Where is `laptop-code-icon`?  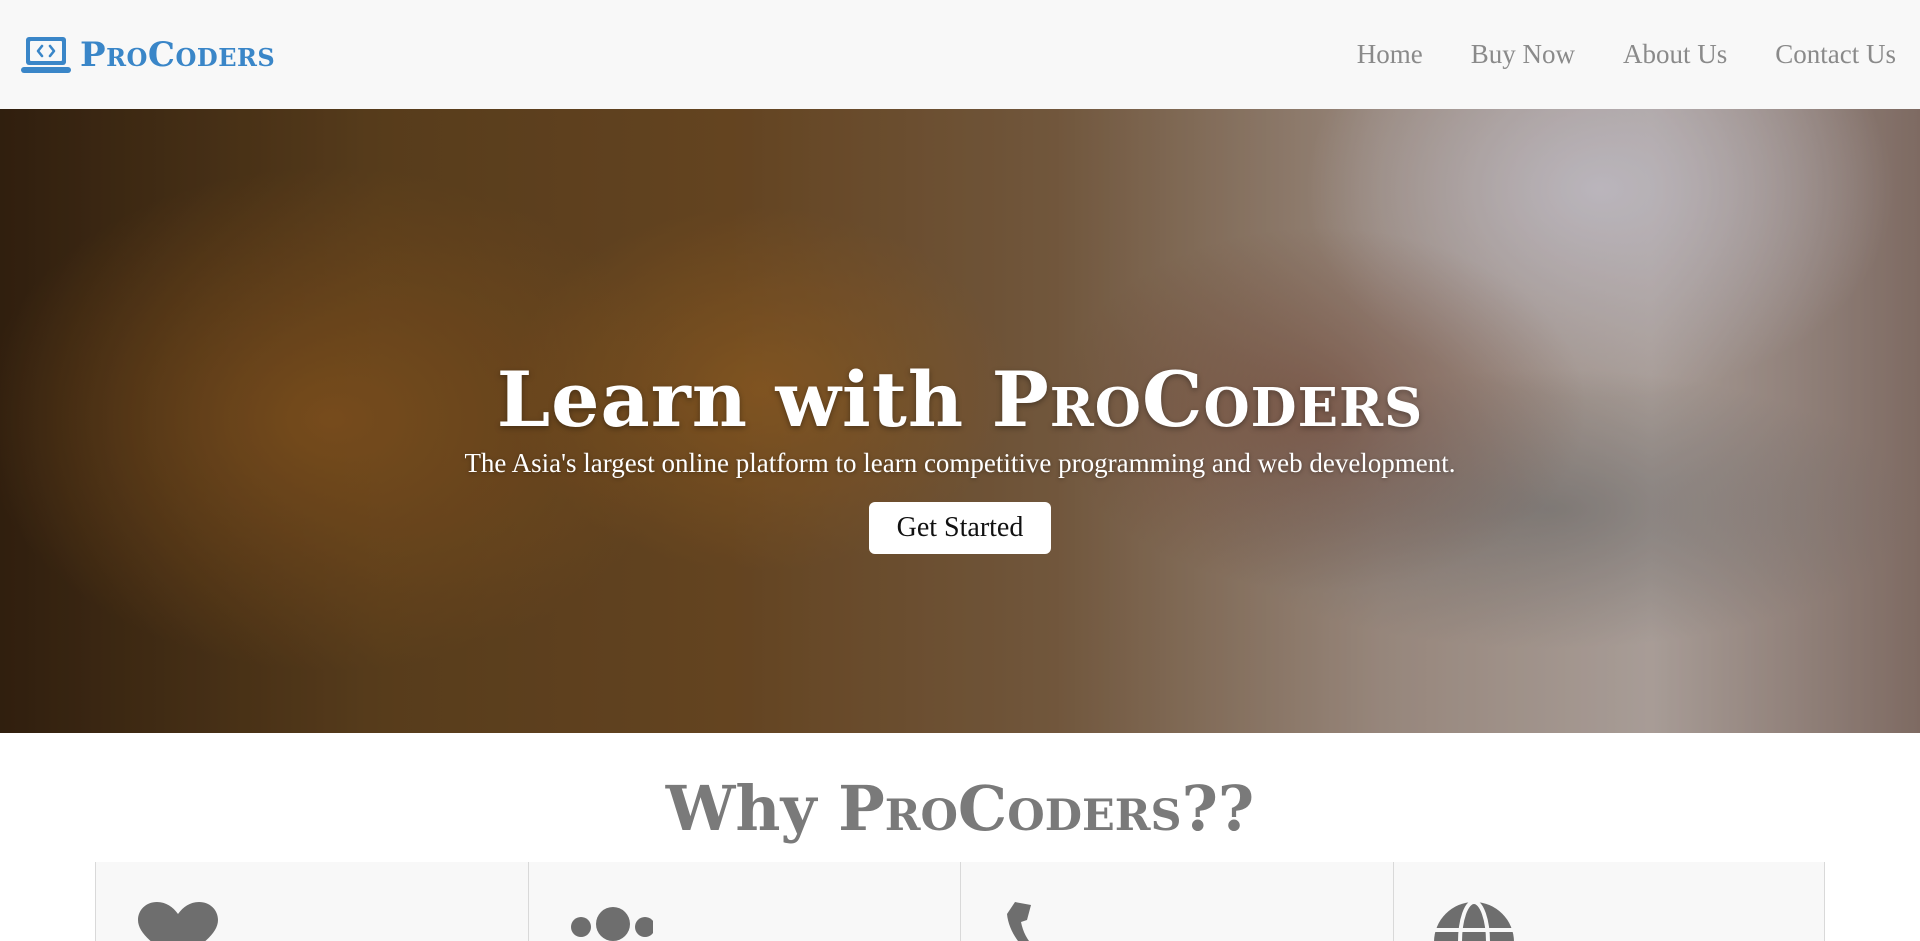
laptop-code-icon is located at coordinates (46, 54).